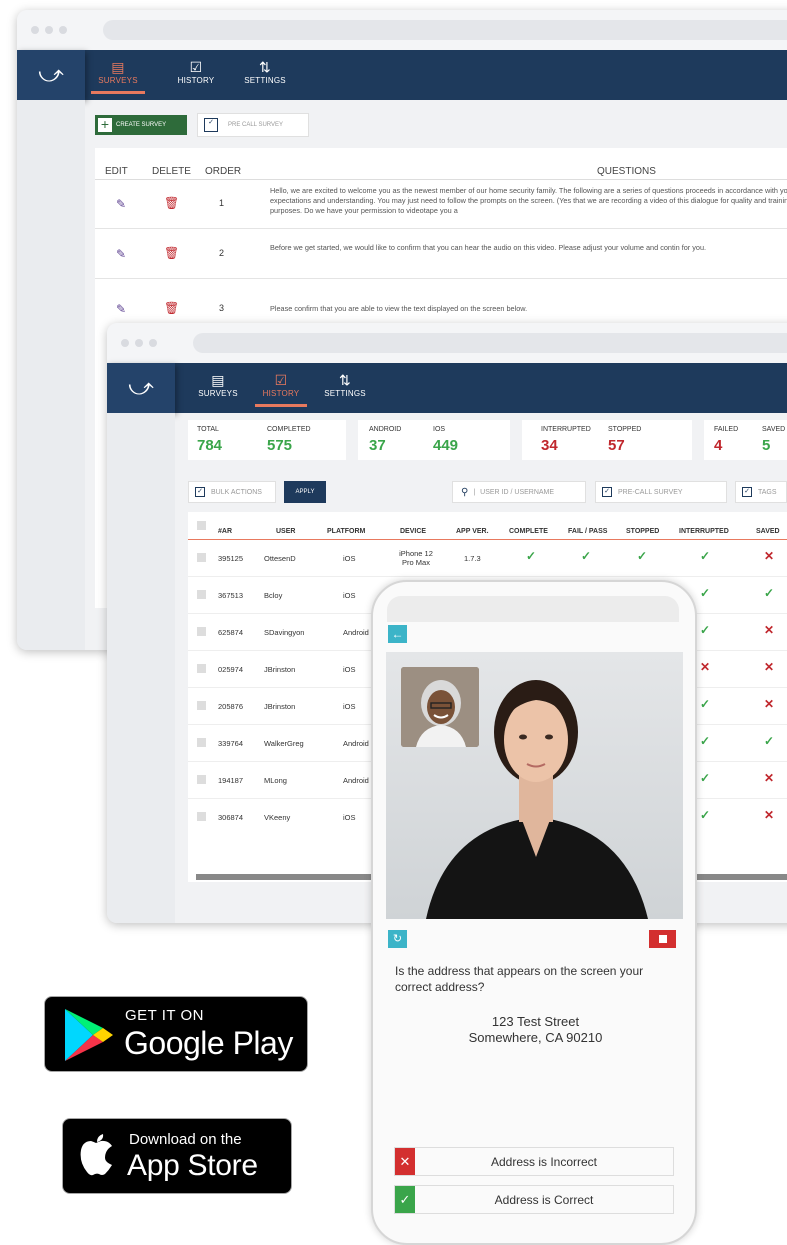  Describe the element at coordinates (253, 125) in the screenshot. I see `pre-call-survey-toggle: ✓ PRE CALL SURVEY` at that location.